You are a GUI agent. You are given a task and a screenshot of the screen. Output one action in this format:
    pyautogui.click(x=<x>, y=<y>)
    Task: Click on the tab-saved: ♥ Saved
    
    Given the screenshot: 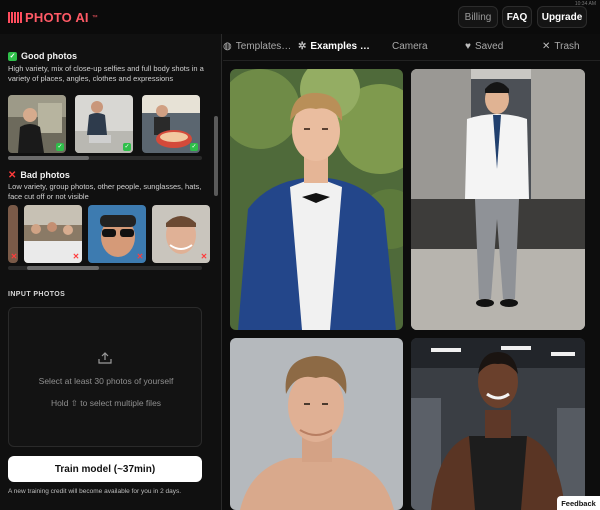 What is the action you would take?
    pyautogui.click(x=484, y=46)
    